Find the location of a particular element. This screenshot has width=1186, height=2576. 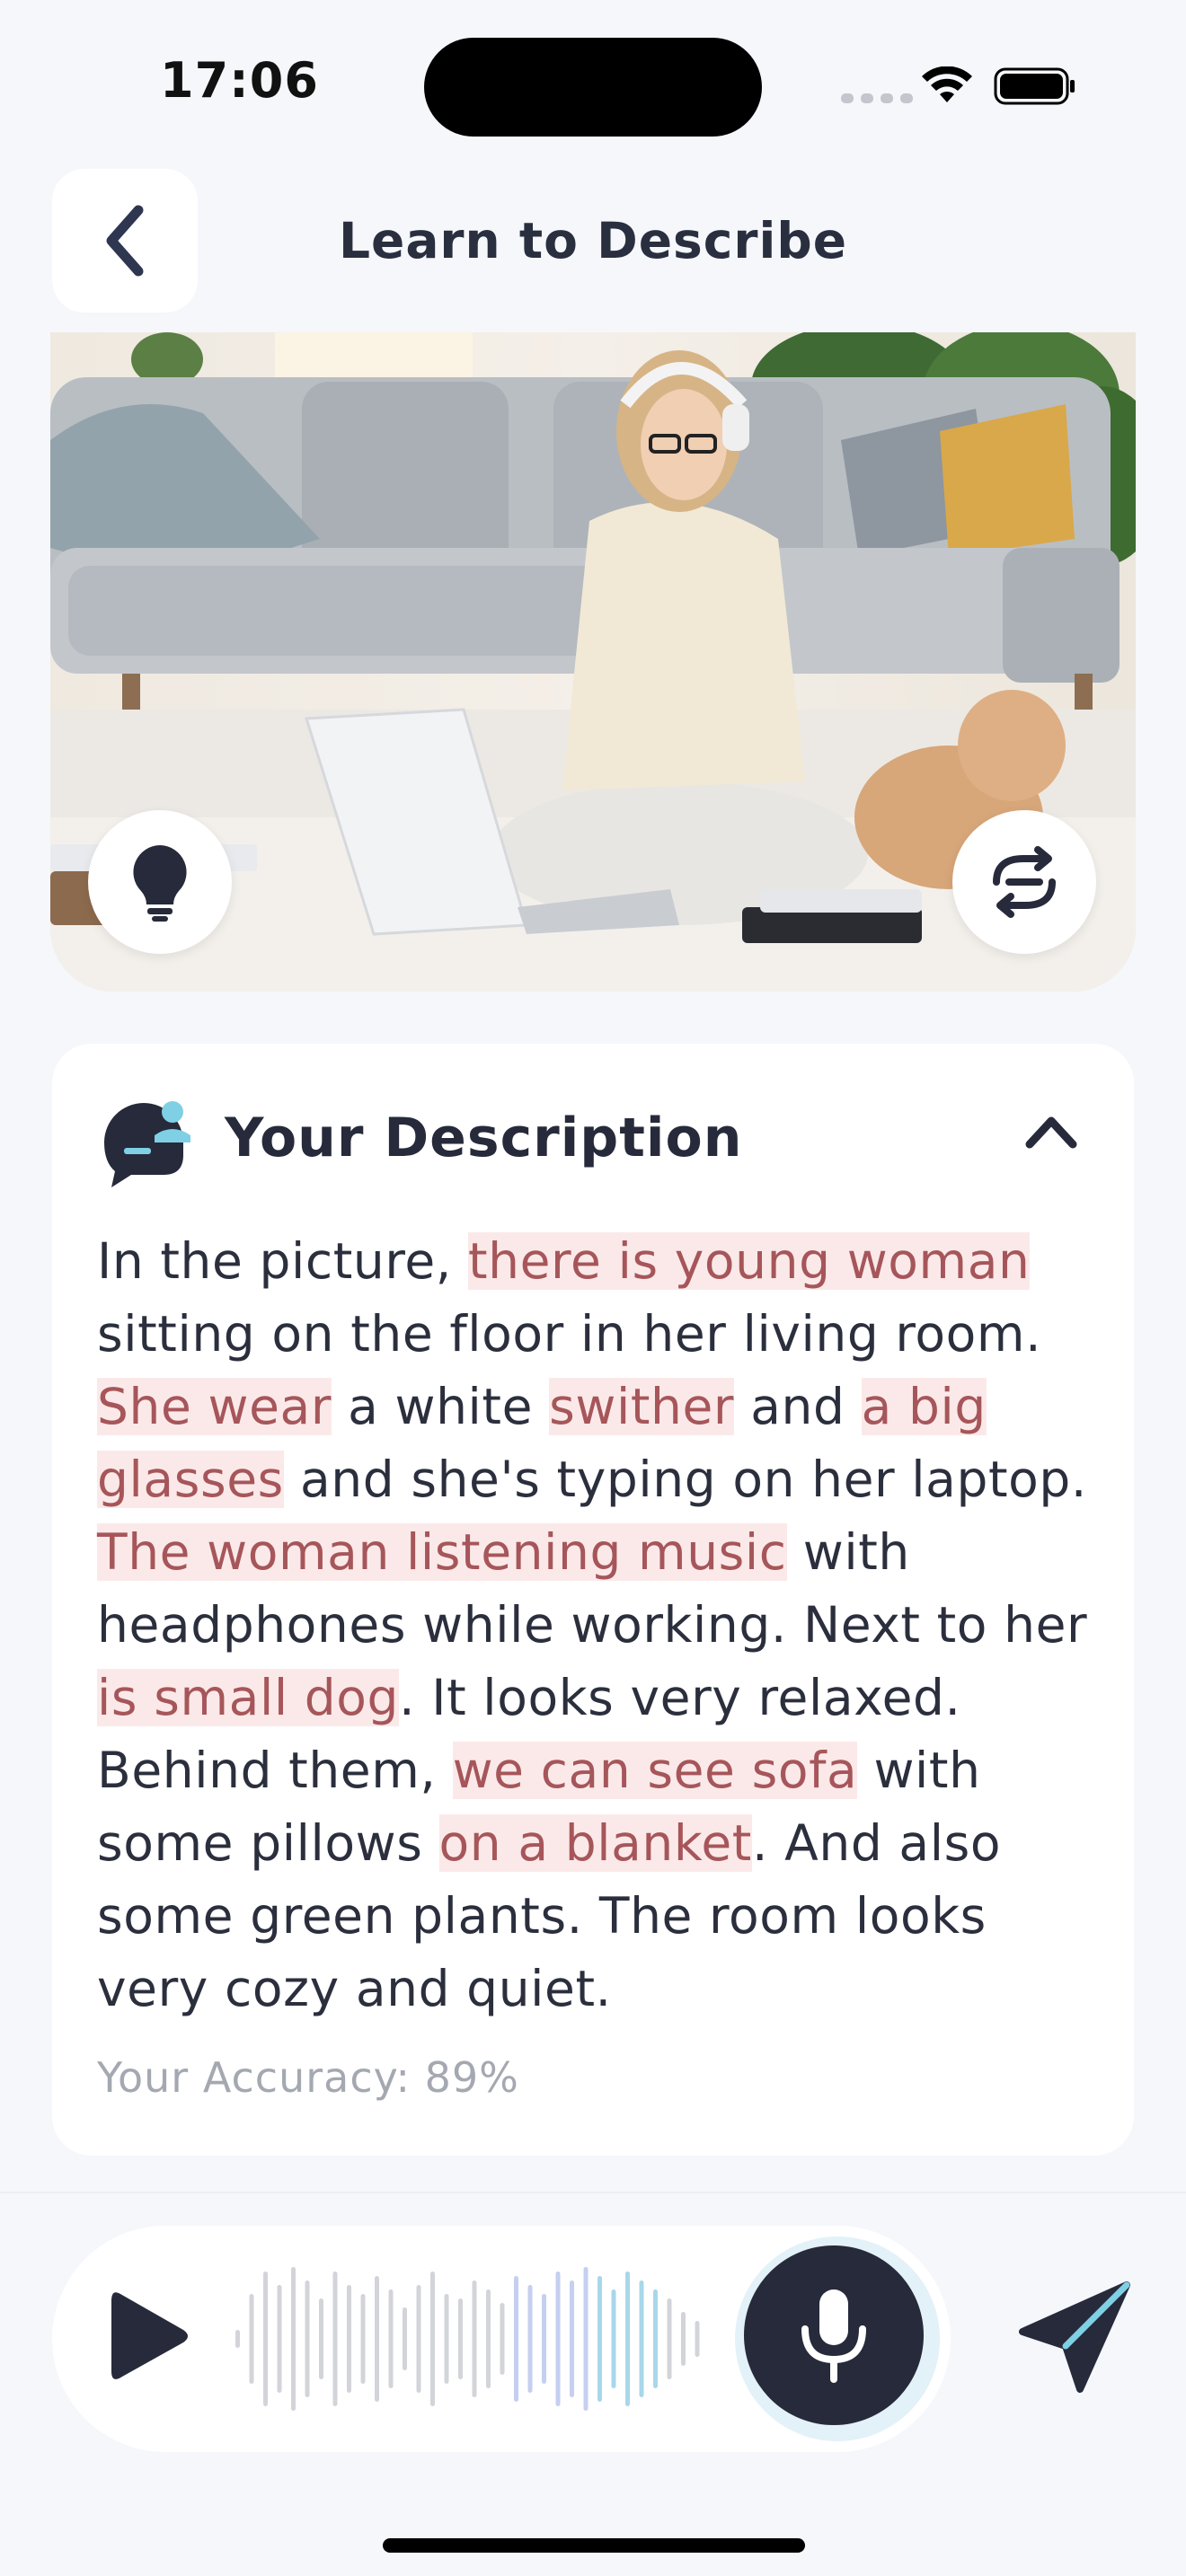

error-highlight: swither is located at coordinates (642, 1406).